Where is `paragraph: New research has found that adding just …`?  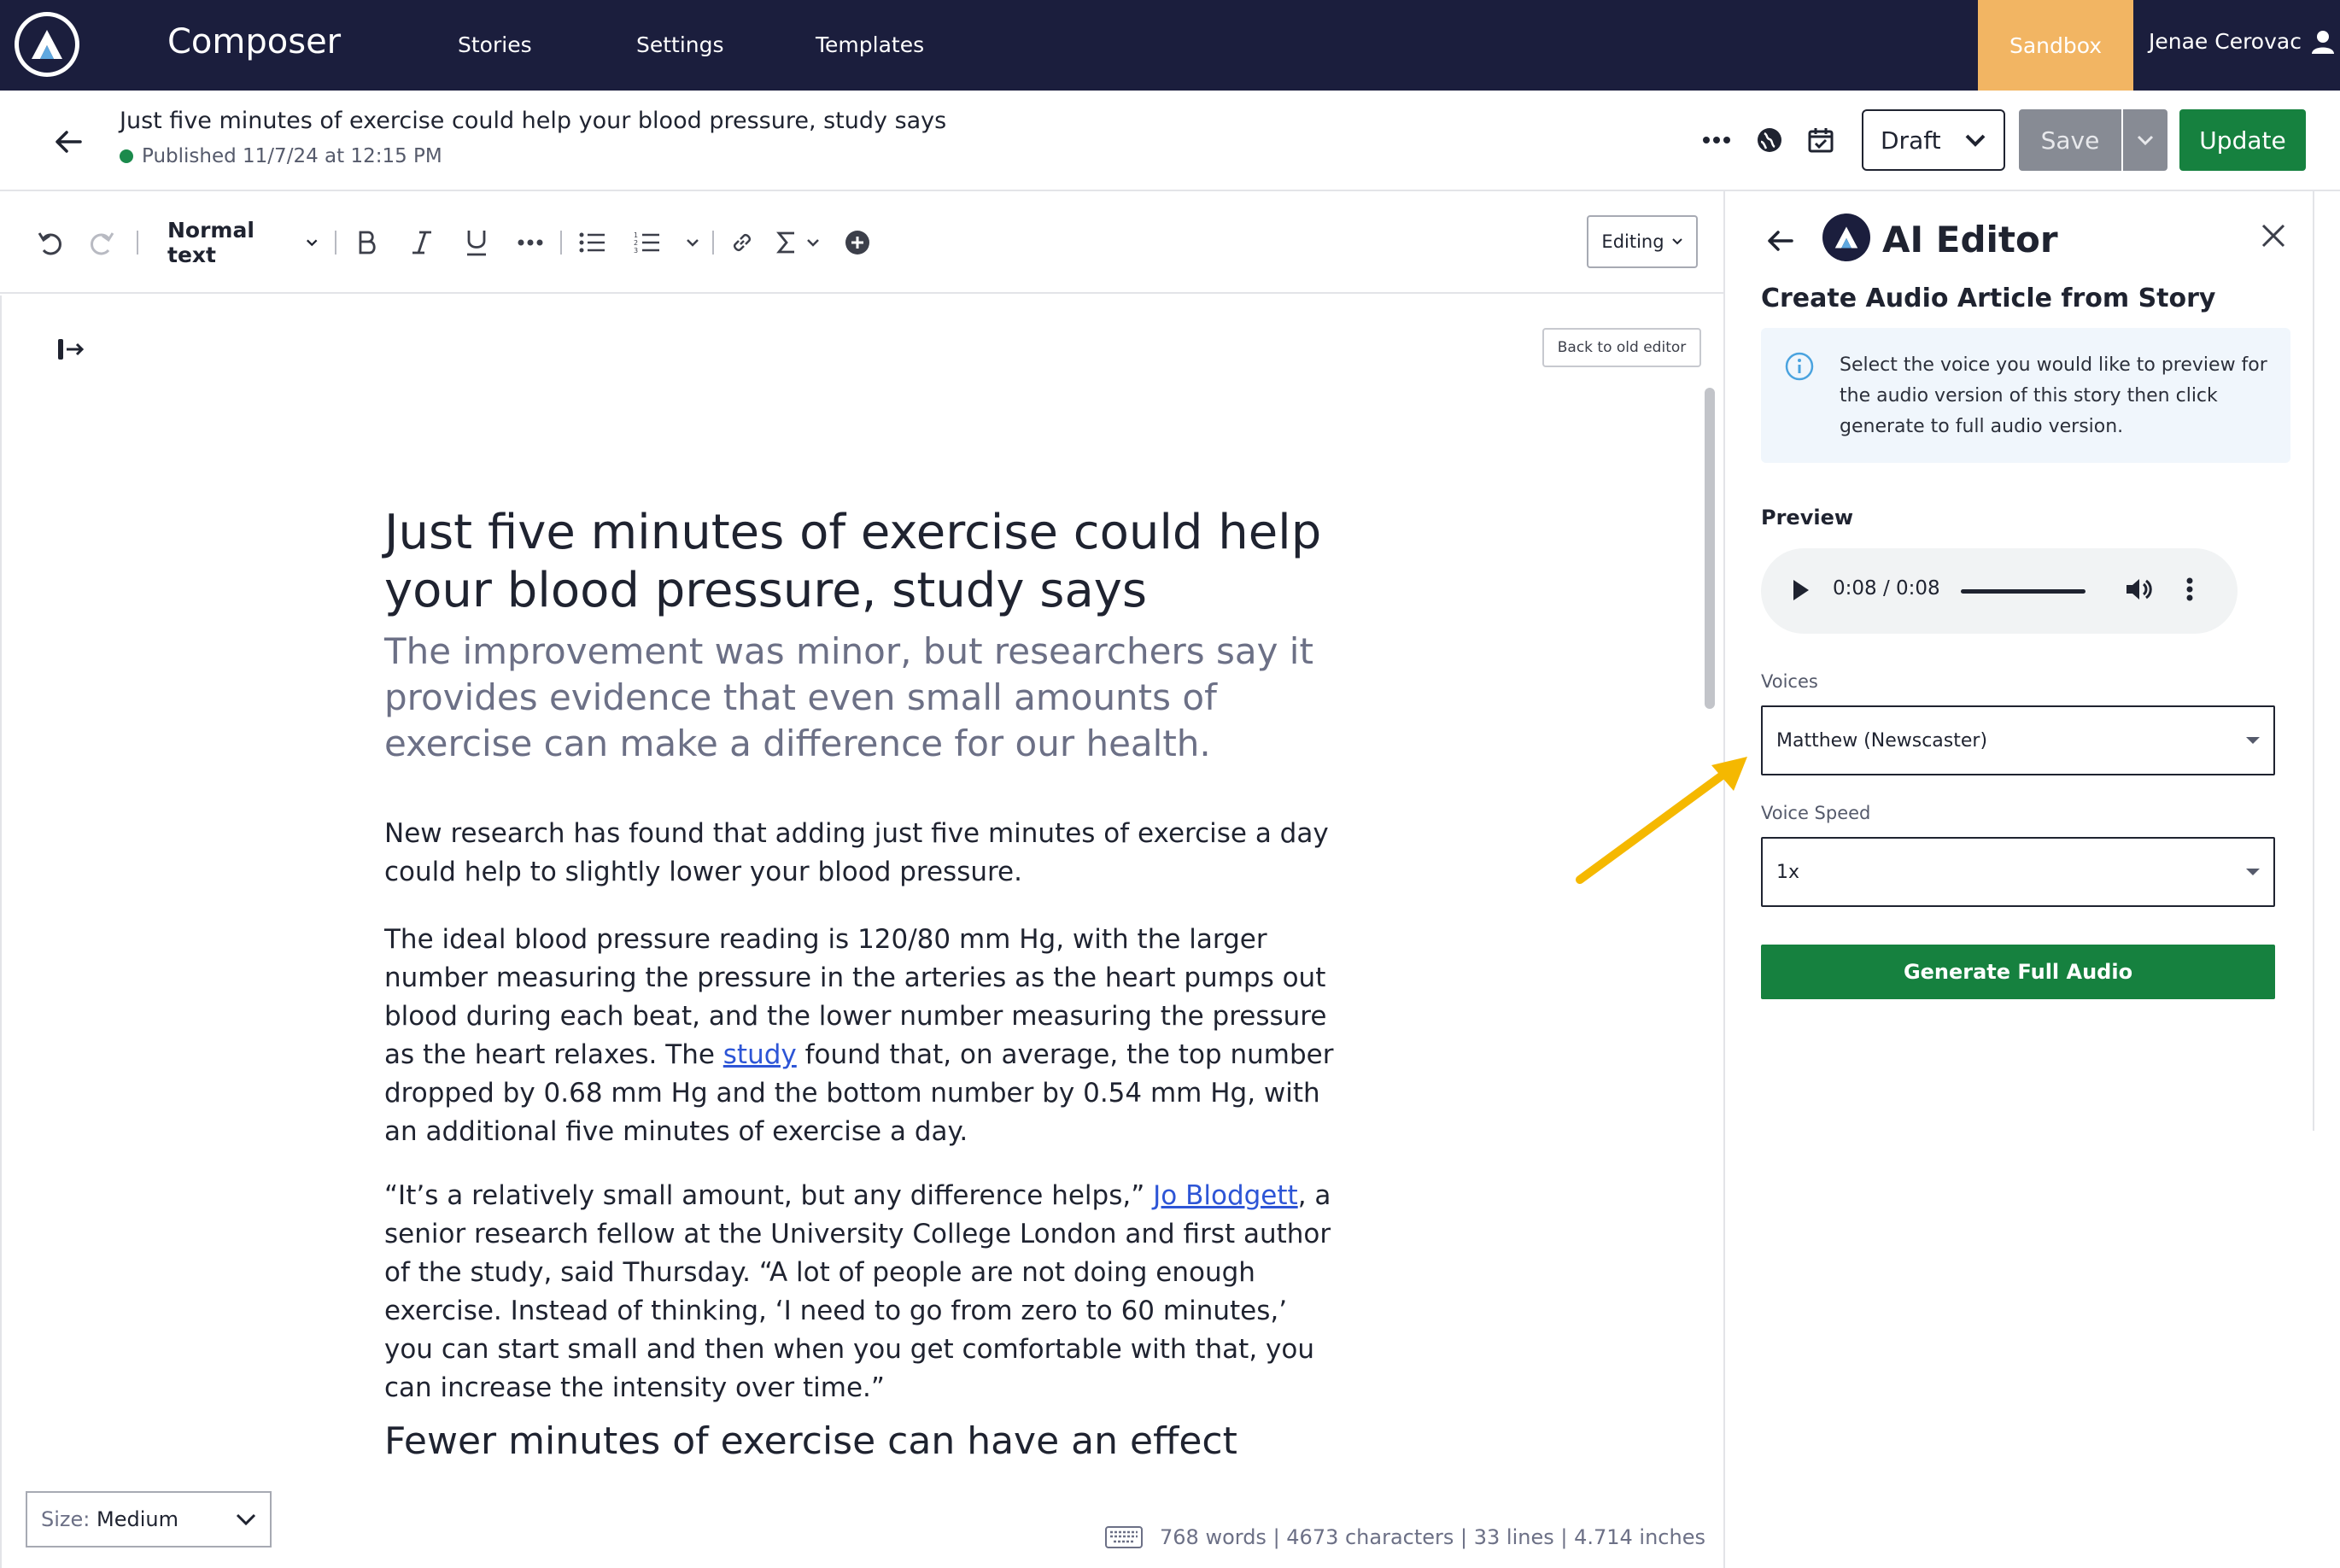
paragraph: New research has found that adding just … is located at coordinates (862, 854).